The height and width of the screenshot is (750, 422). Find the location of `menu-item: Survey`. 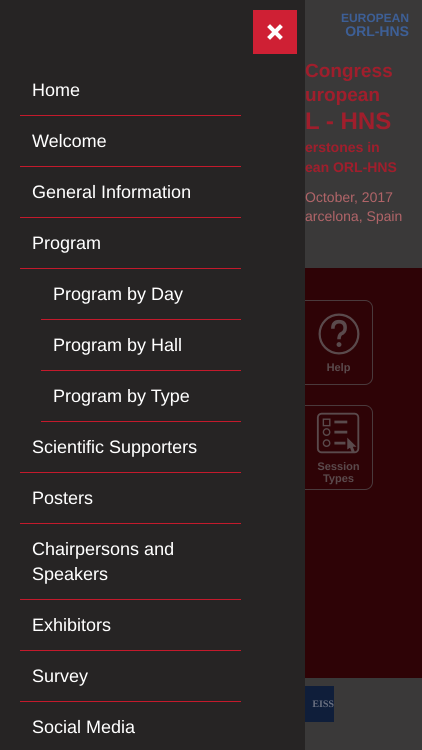

menu-item: Survey is located at coordinates (130, 676).